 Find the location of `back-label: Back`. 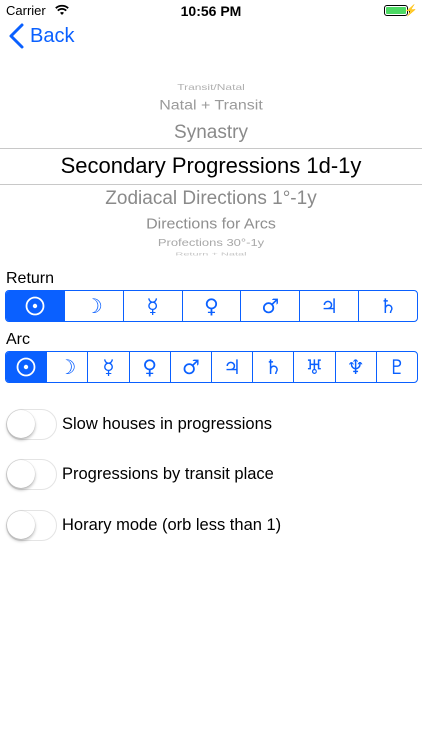

back-label: Back is located at coordinates (52, 35).